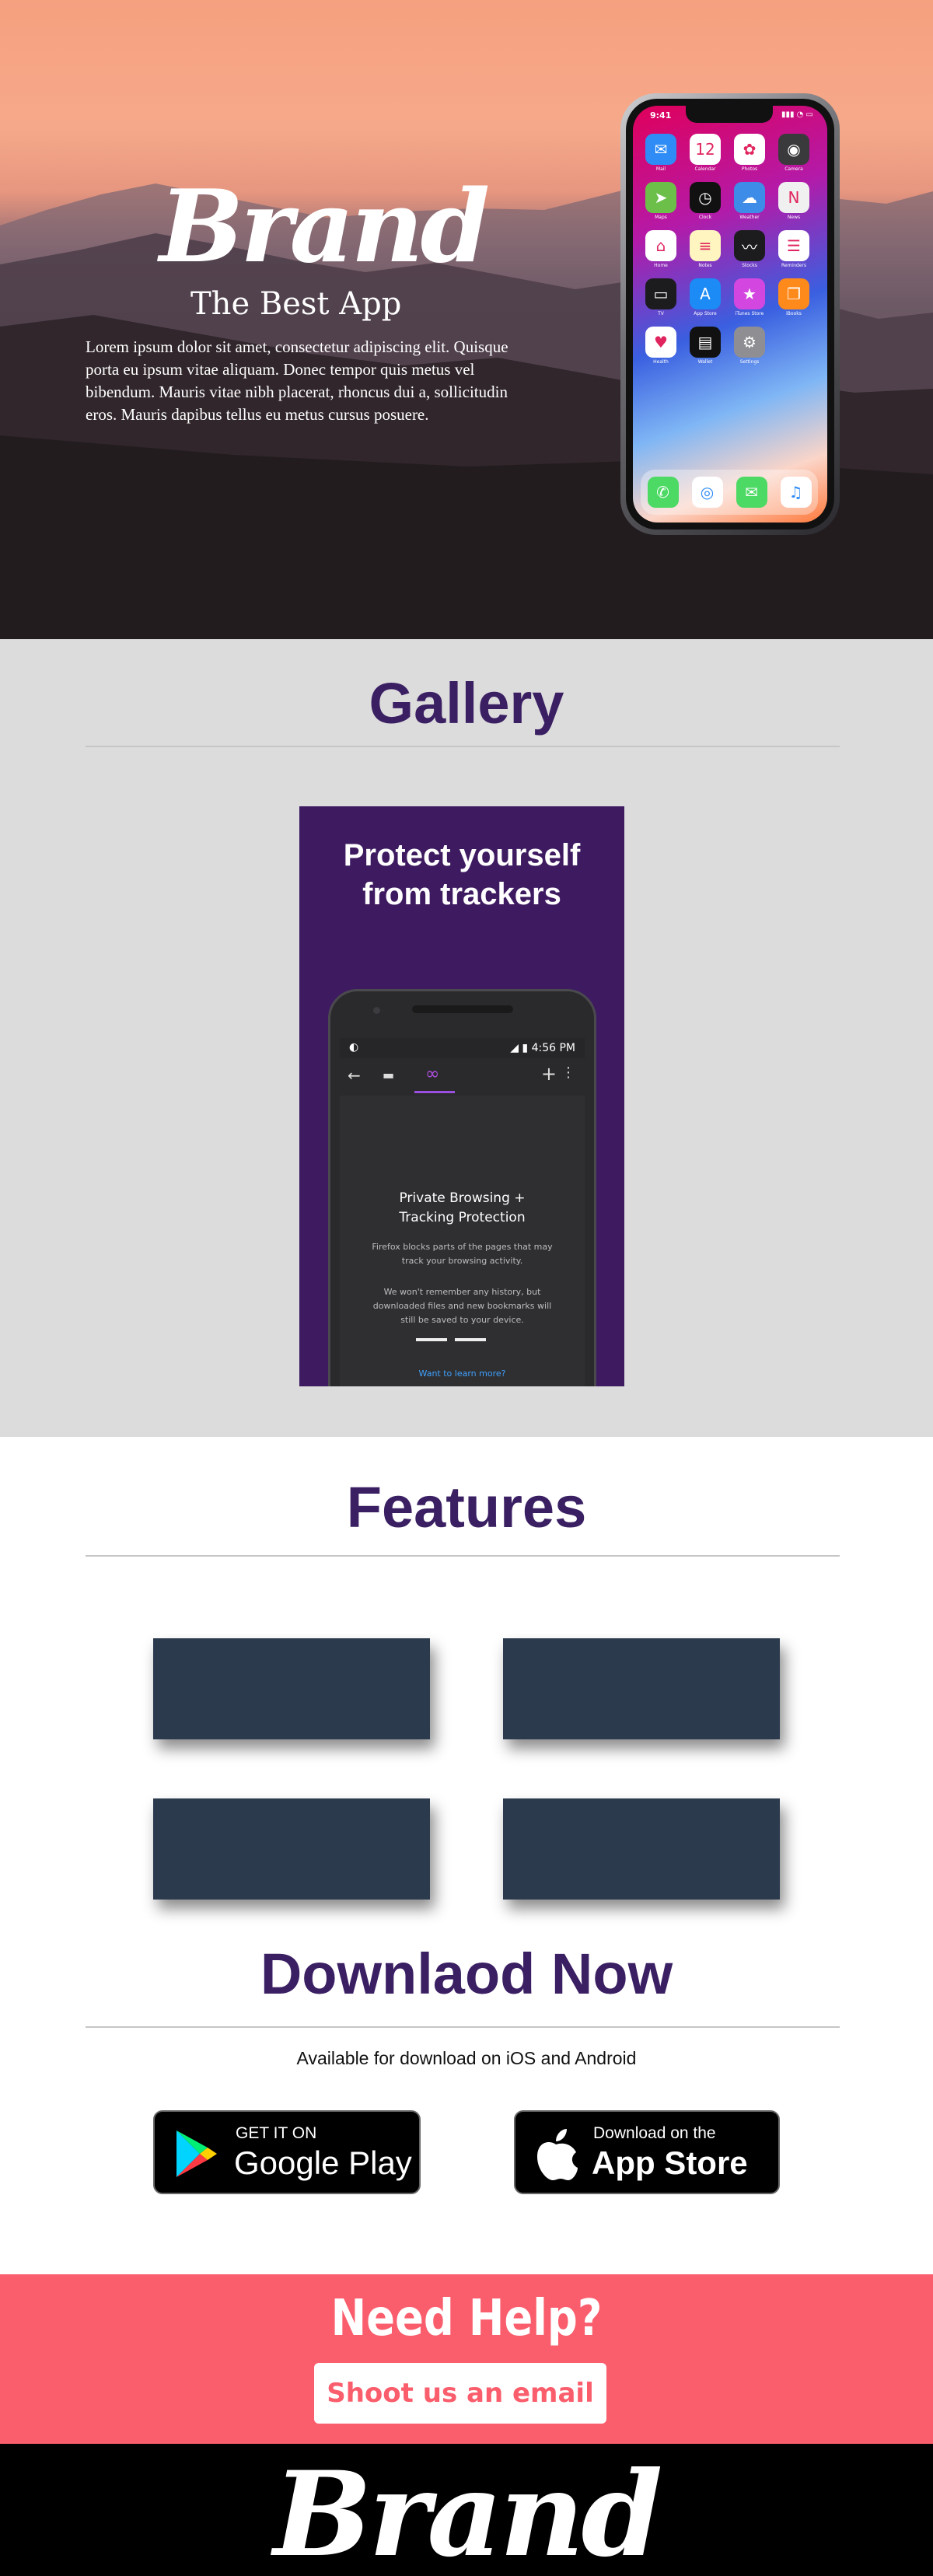 The height and width of the screenshot is (2576, 933). Describe the element at coordinates (196, 2153) in the screenshot. I see `google-play-icon` at that location.